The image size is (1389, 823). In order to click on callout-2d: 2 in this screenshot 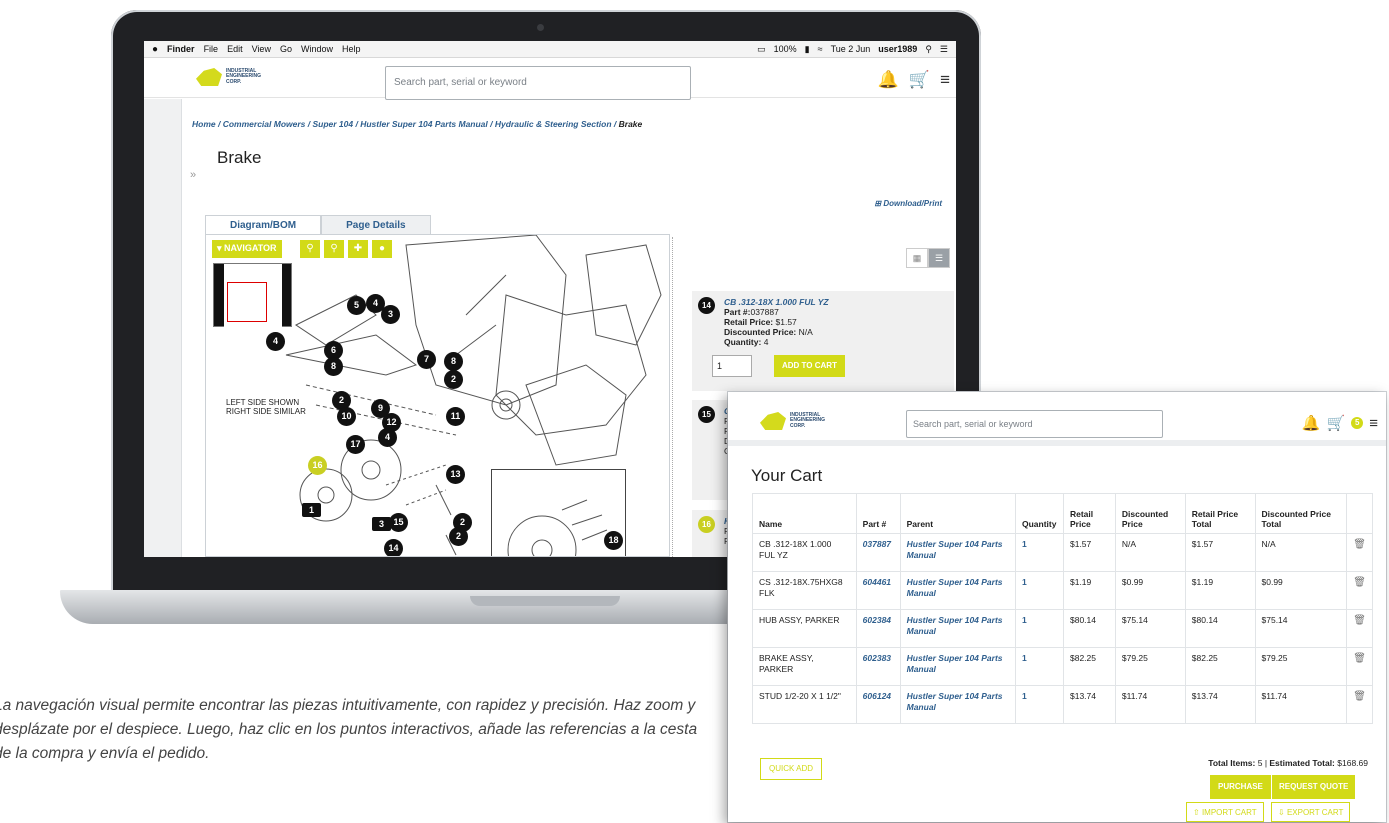, I will do `click(458, 536)`.